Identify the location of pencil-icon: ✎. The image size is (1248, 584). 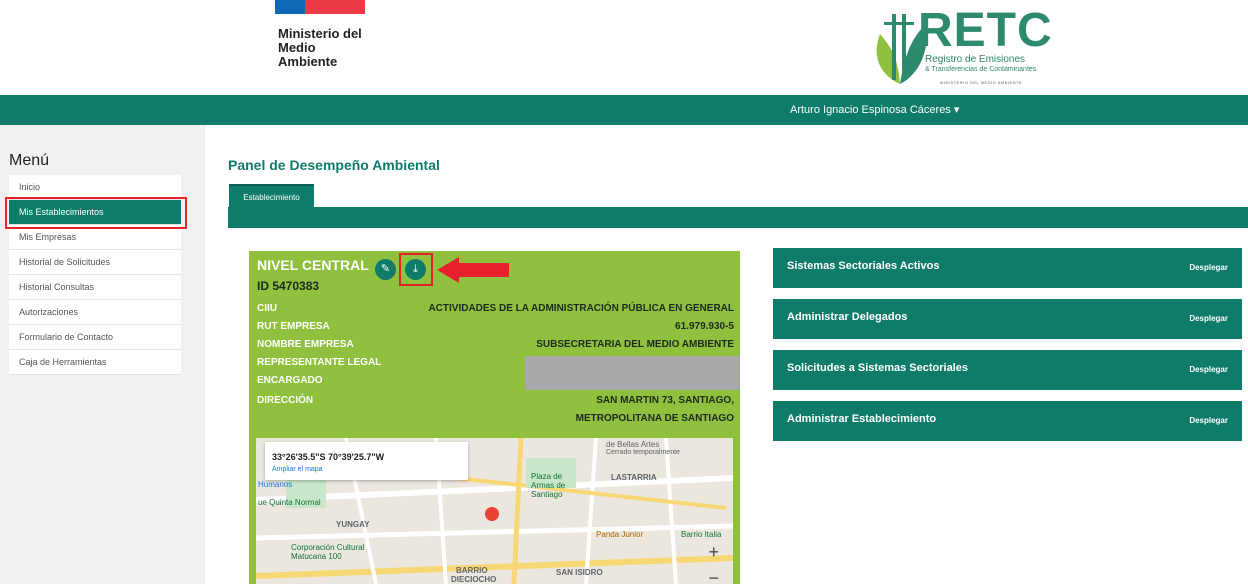
(385, 269).